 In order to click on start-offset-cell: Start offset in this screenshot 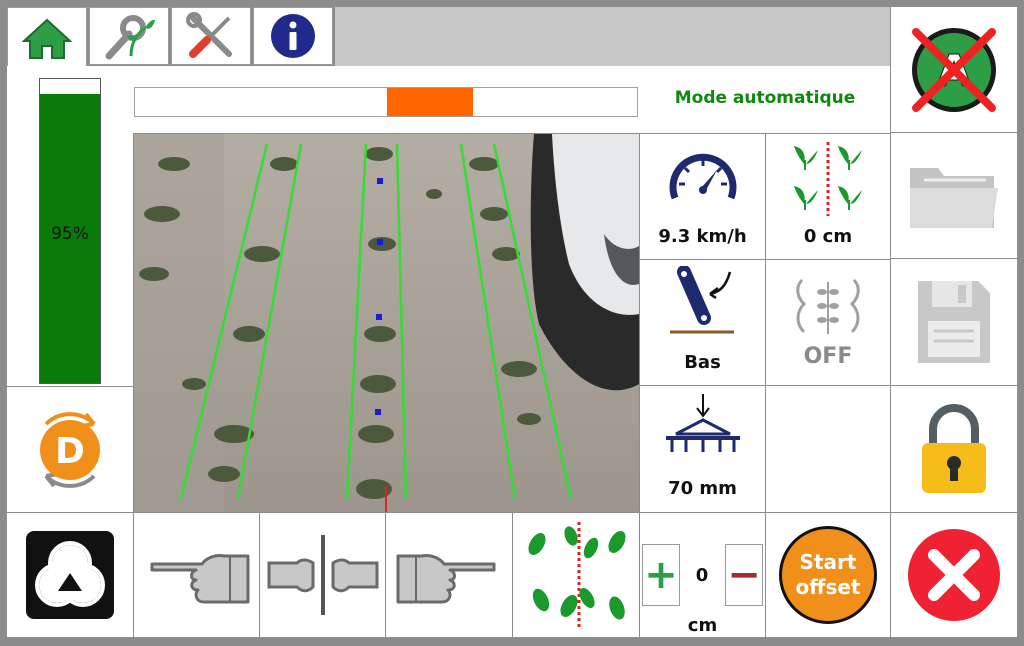, I will do `click(828, 575)`.